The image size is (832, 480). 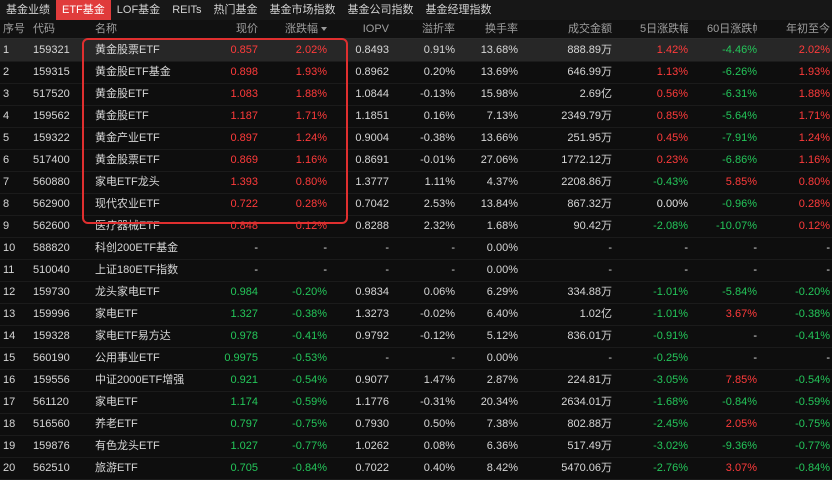 What do you see at coordinates (138, 10) in the screenshot?
I see `tab-2: LOF基金` at bounding box center [138, 10].